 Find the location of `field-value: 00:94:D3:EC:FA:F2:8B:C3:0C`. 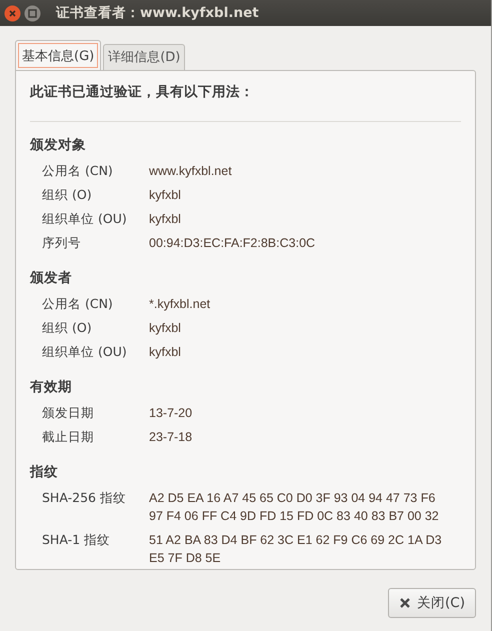

field-value: 00:94:D3:EC:FA:F2:8B:C3:0C is located at coordinates (232, 243).